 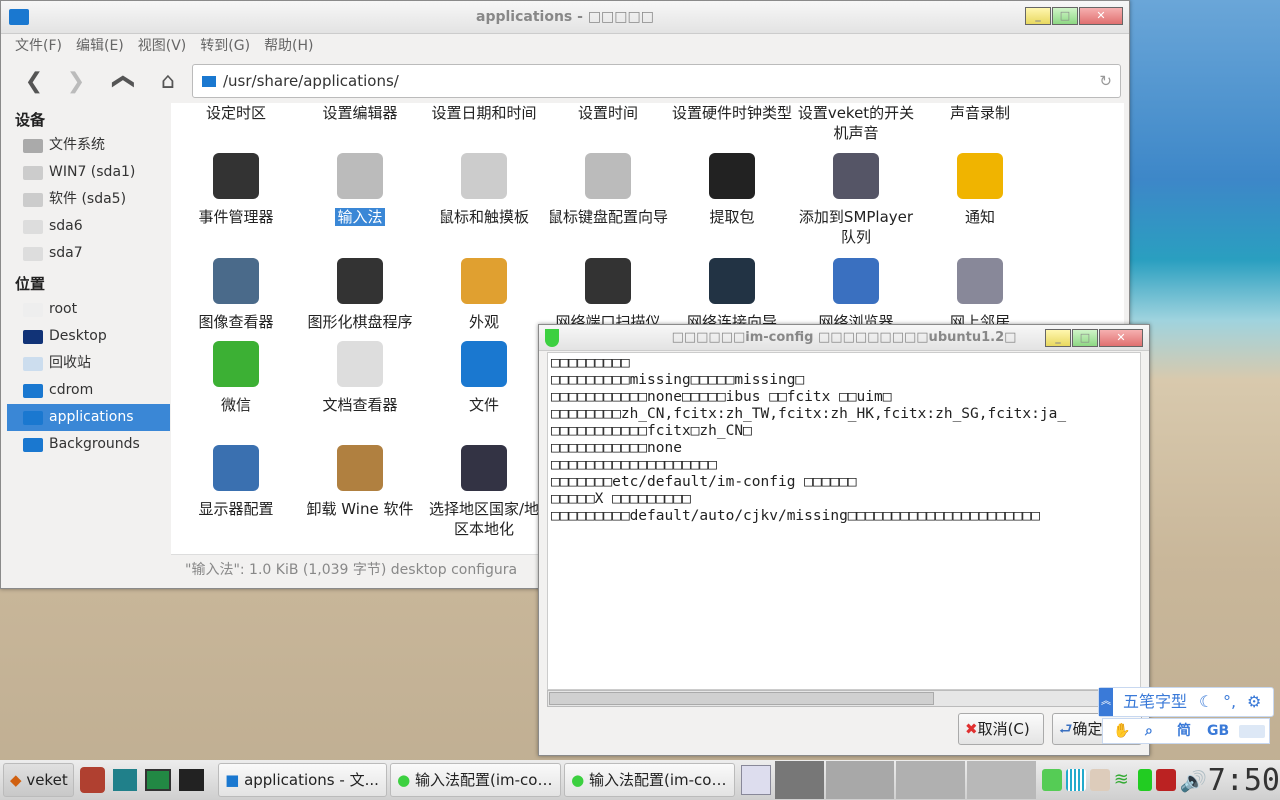 What do you see at coordinates (634, 465) in the screenshot?
I see `message-line: □□□□□□□□□□□□□□□□□□□` at bounding box center [634, 465].